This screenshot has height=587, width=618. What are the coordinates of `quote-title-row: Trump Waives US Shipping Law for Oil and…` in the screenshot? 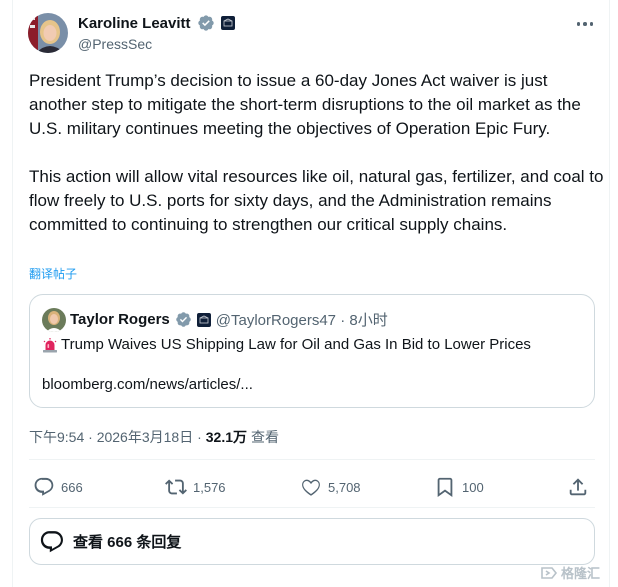 It's located at (286, 344).